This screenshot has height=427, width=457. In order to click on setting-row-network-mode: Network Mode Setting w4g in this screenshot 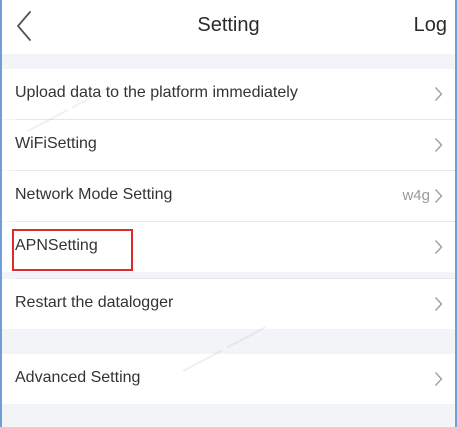, I will do `click(228, 196)`.